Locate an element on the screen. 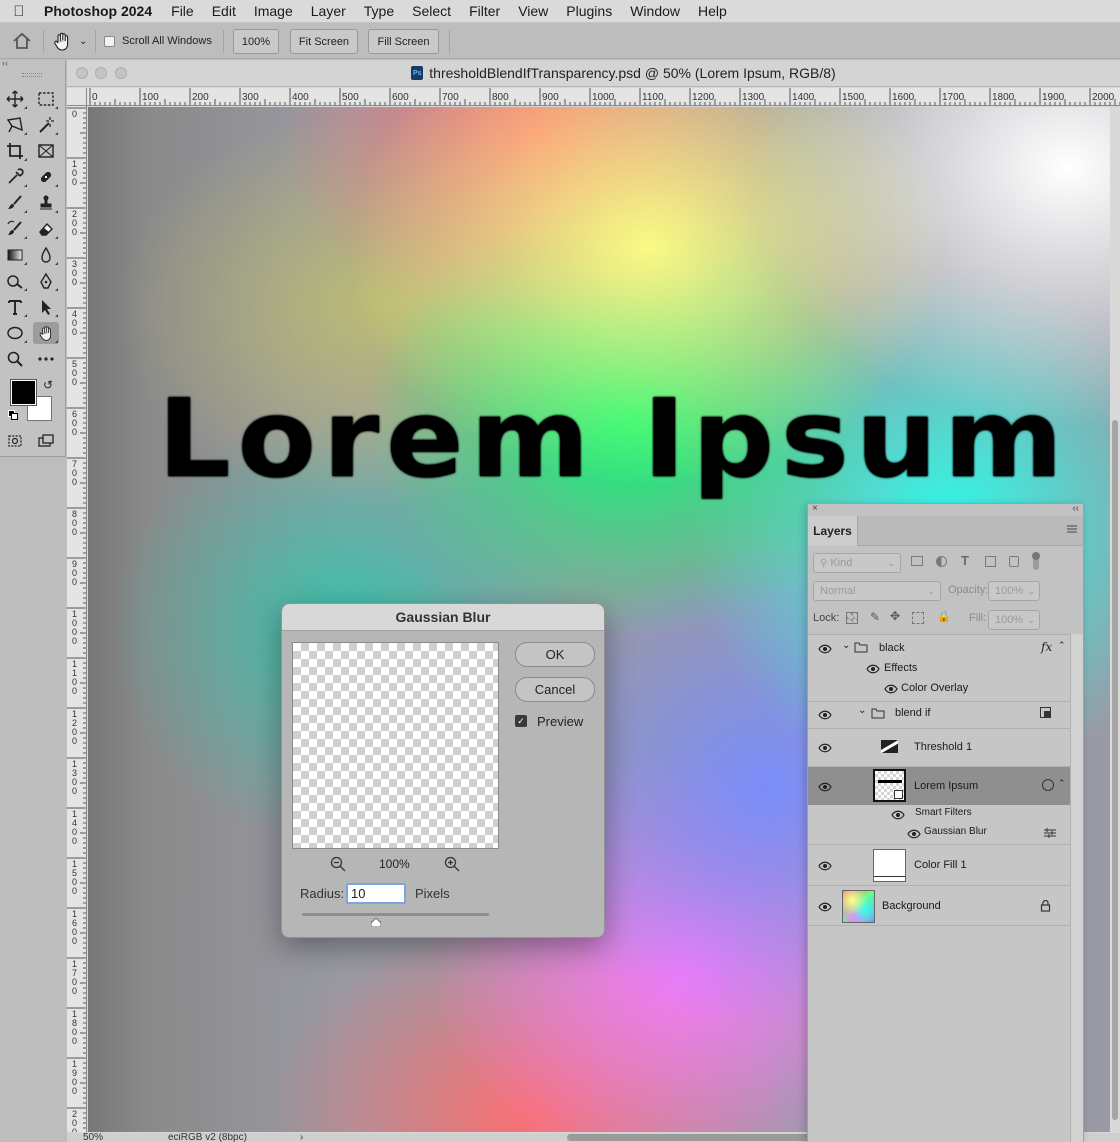  frame-tool-icon is located at coordinates (46, 151).